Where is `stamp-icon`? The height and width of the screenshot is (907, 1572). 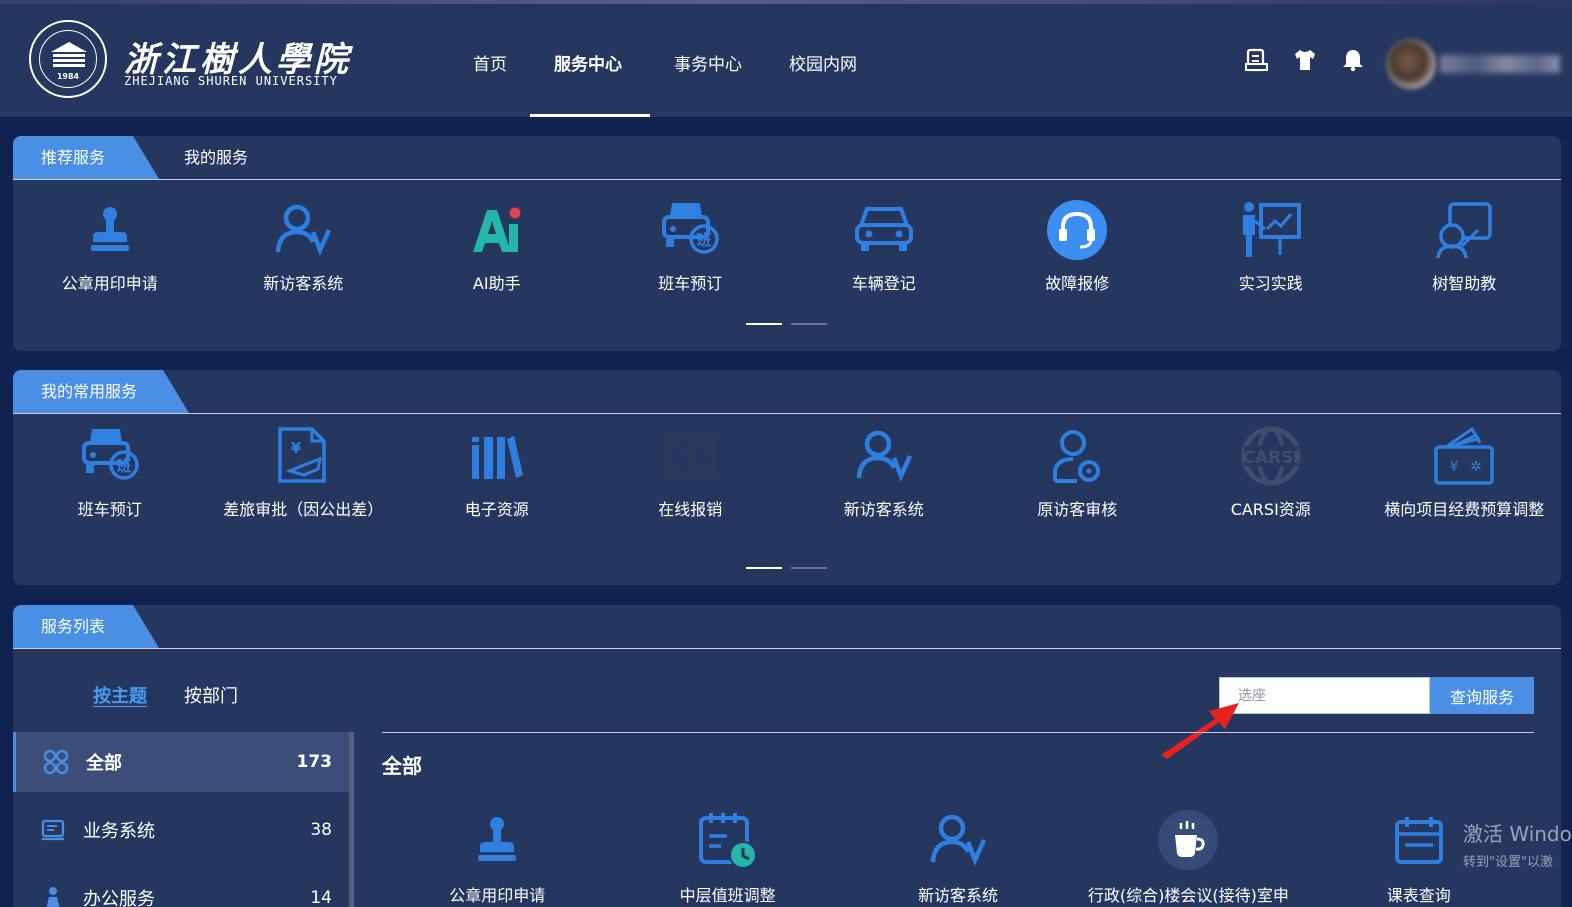
stamp-icon is located at coordinates (497, 839).